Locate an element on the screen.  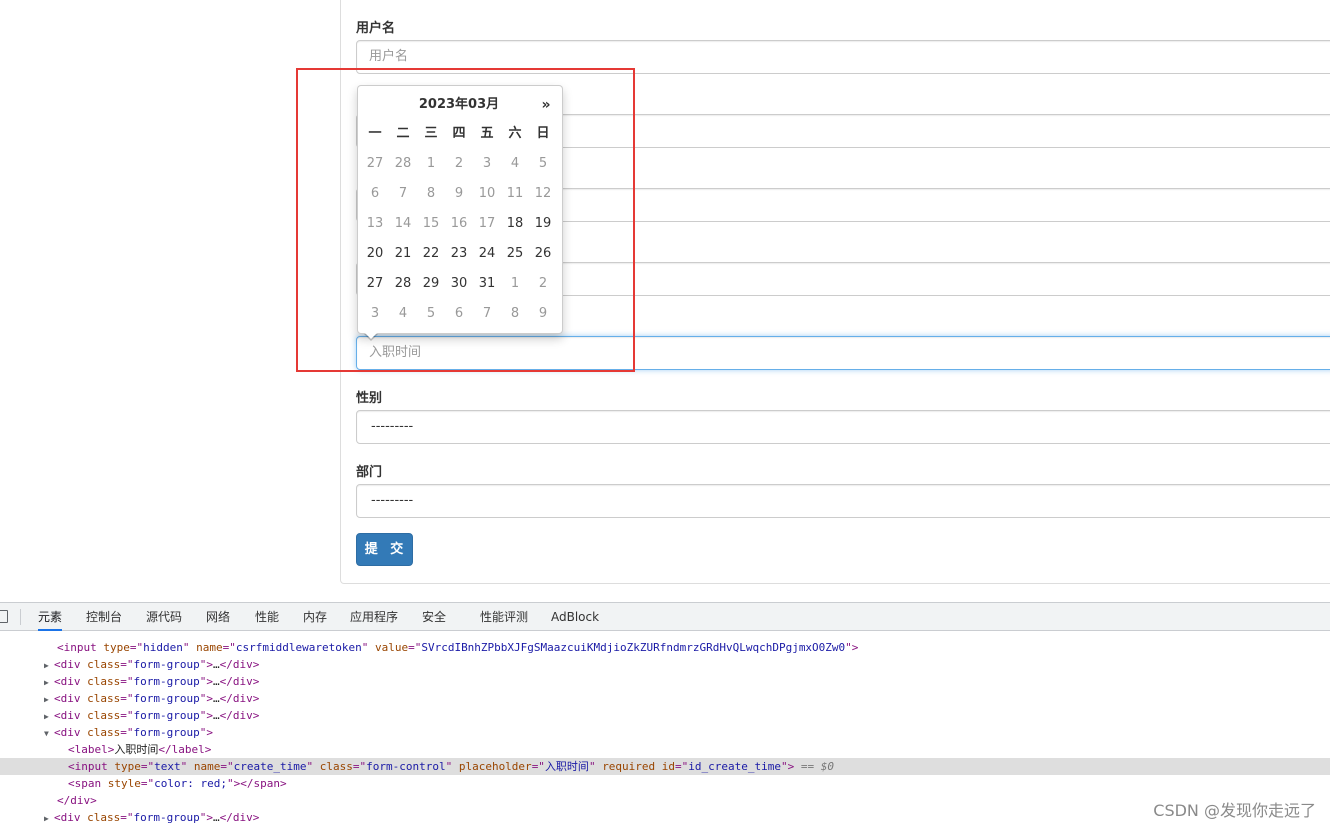
devtools-tab: 安全 is located at coordinates (434, 617).